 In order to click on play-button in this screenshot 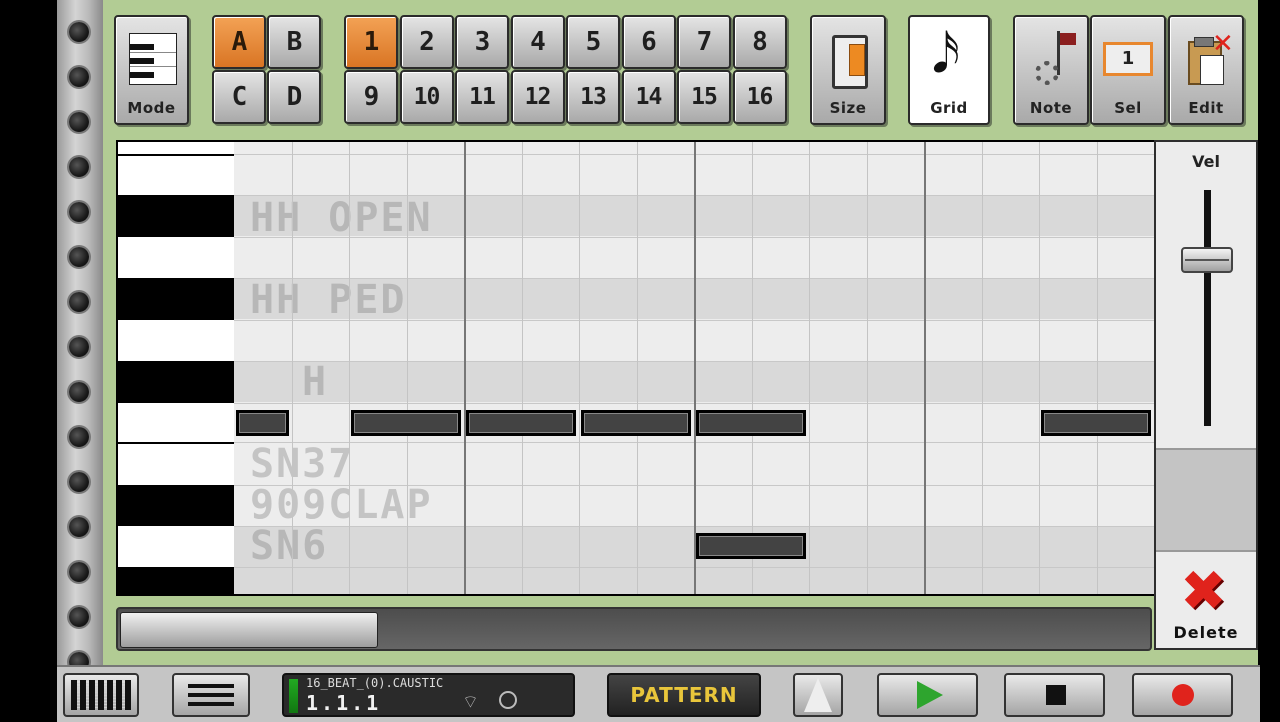, I will do `click(927, 695)`.